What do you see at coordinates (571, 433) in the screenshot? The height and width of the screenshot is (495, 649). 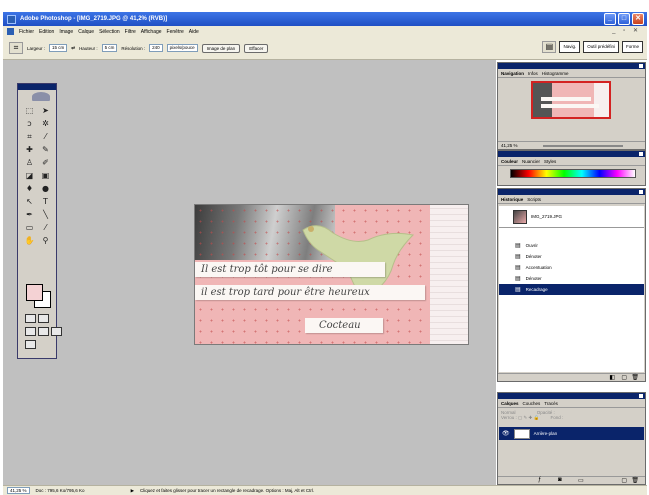 I see `layer-row-background: 👁 Arrière-plan` at bounding box center [571, 433].